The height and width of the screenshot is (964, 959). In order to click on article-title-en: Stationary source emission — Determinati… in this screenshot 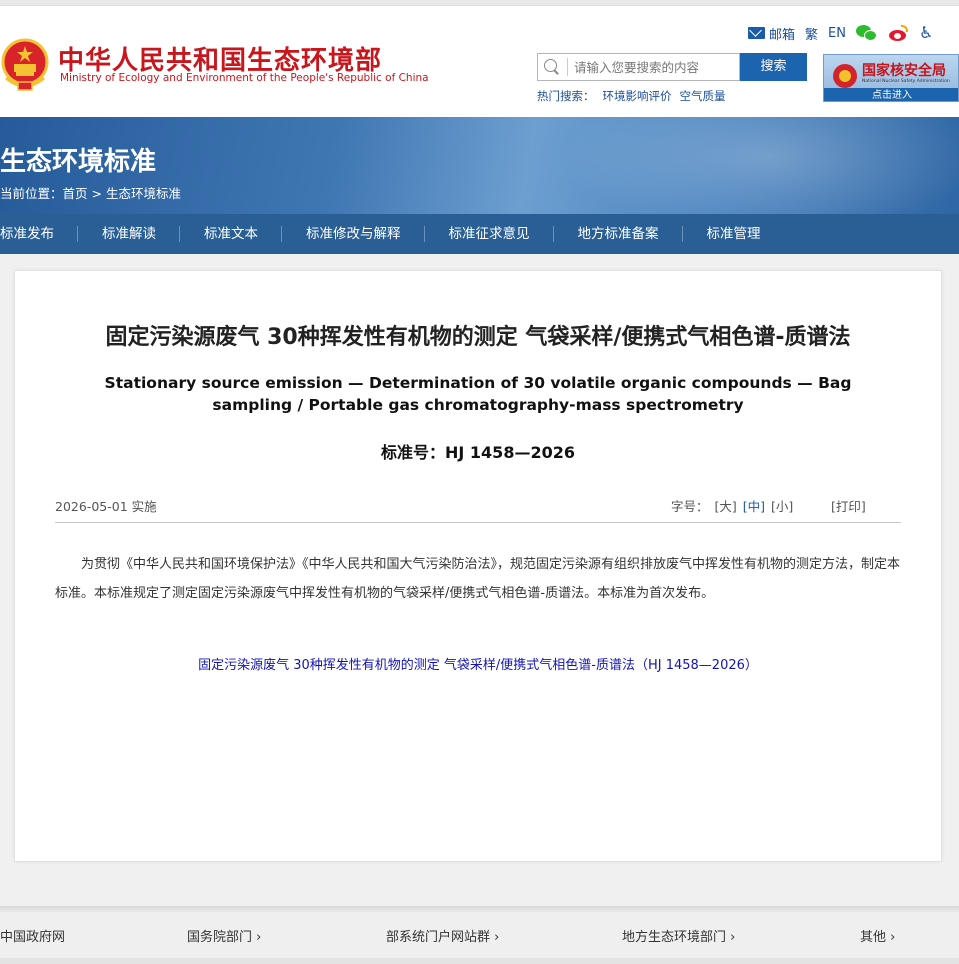, I will do `click(478, 394)`.